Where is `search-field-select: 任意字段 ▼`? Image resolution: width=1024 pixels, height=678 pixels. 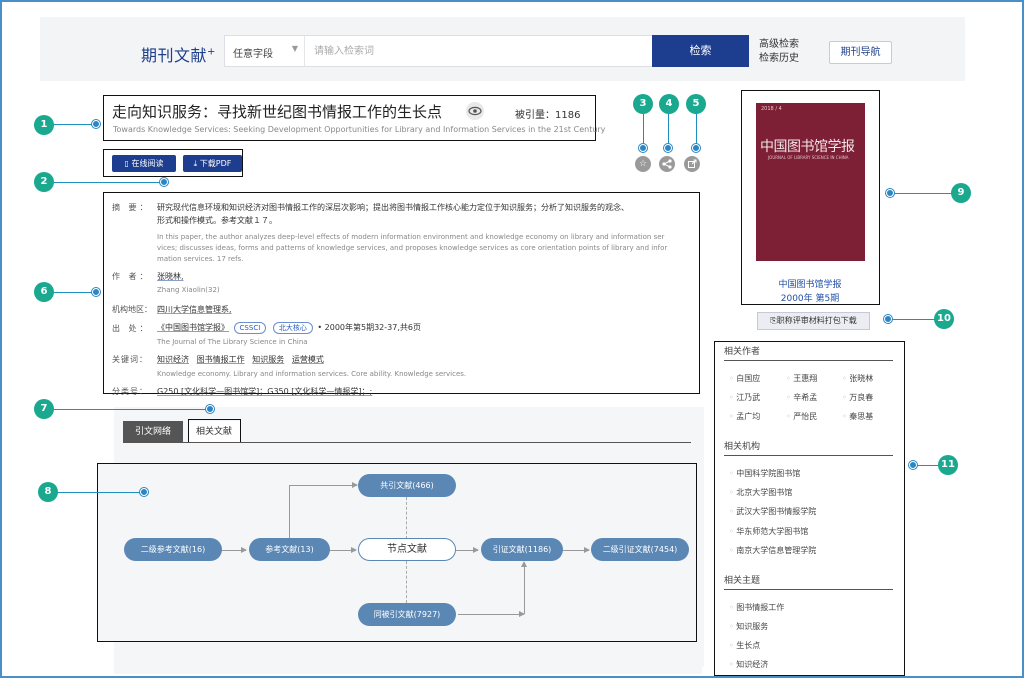
search-field-select: 任意字段 ▼ is located at coordinates (265, 51).